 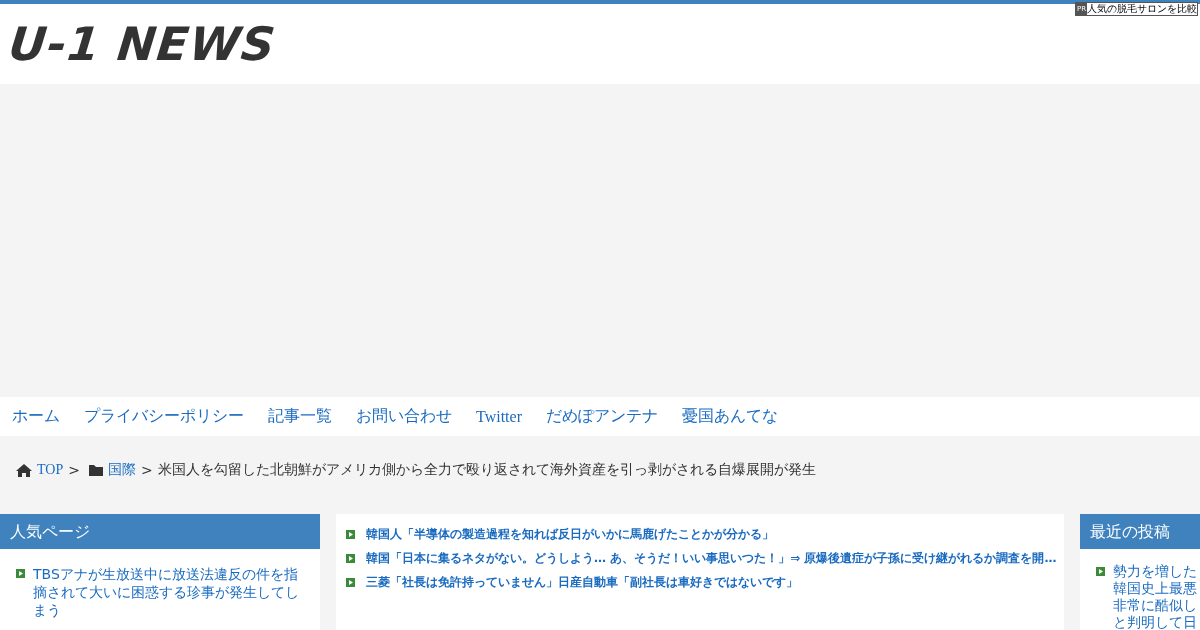 What do you see at coordinates (300, 416) in the screenshot?
I see `nav-link: 記事一覧` at bounding box center [300, 416].